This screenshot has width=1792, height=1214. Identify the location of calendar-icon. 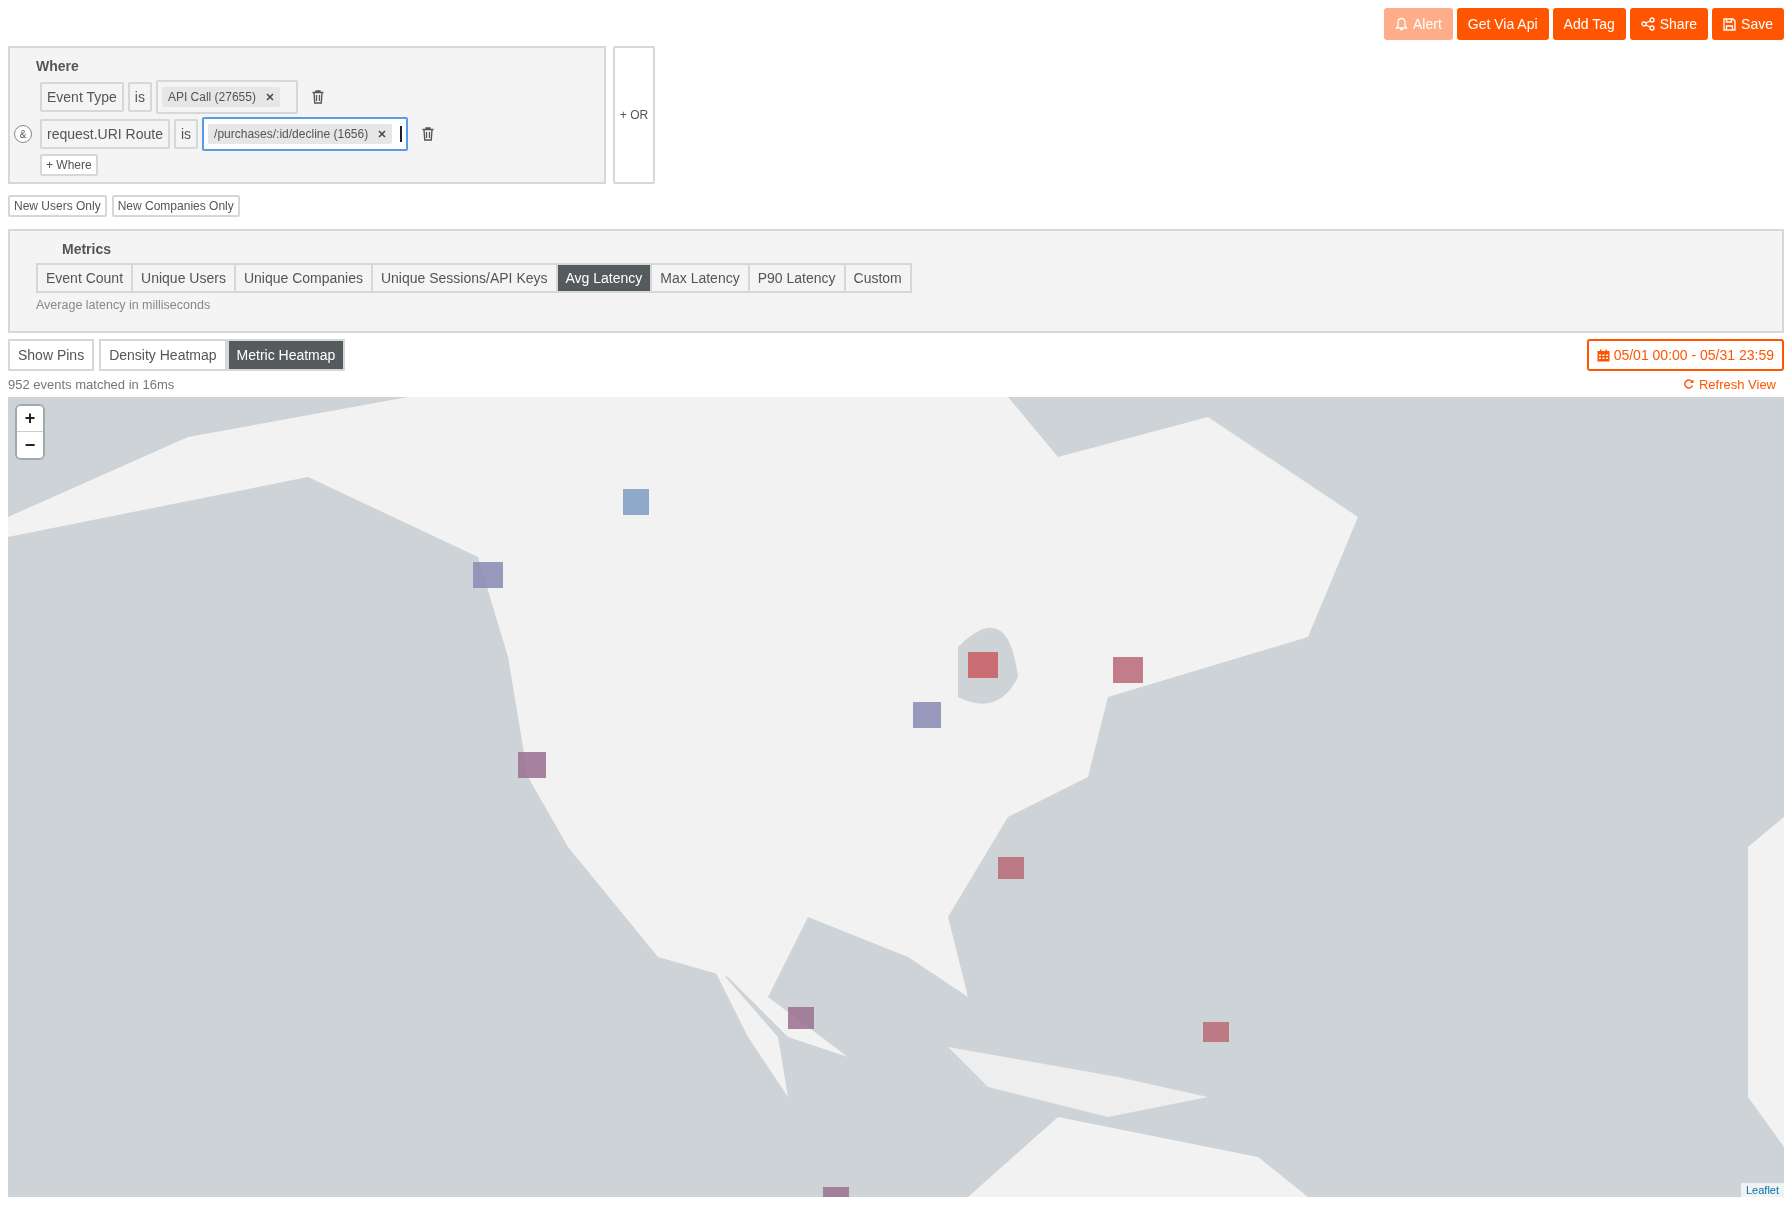
(1603, 355).